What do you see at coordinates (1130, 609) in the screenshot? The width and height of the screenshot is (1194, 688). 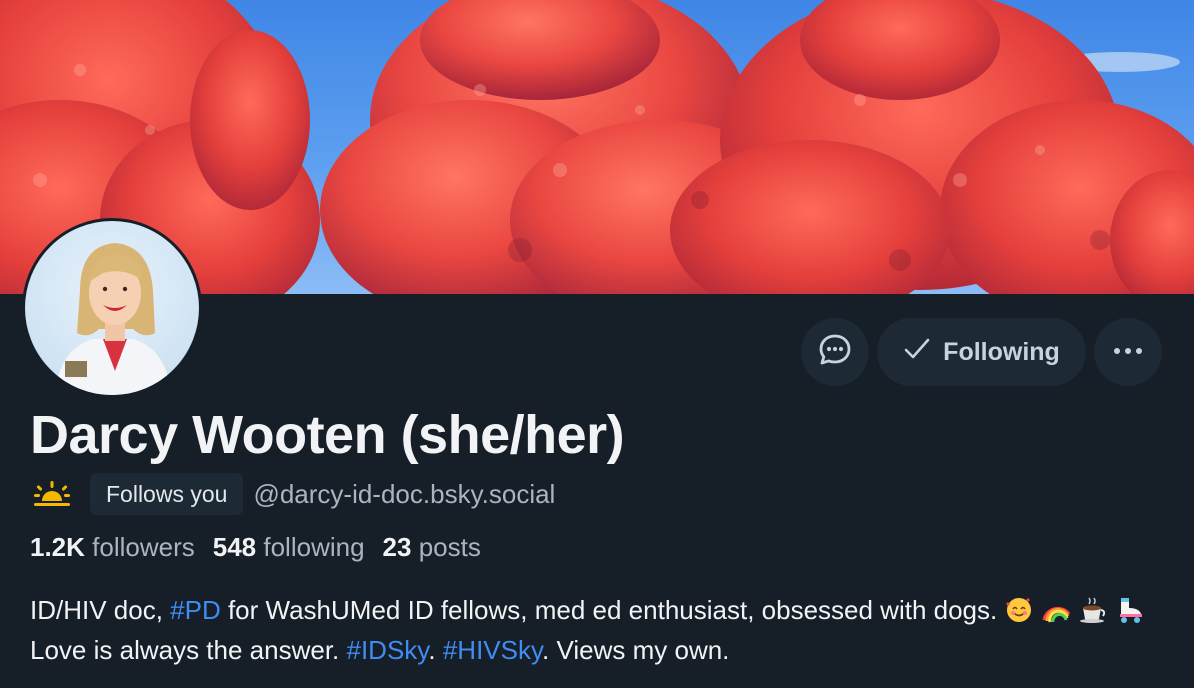 I see `roller-skate-icon` at bounding box center [1130, 609].